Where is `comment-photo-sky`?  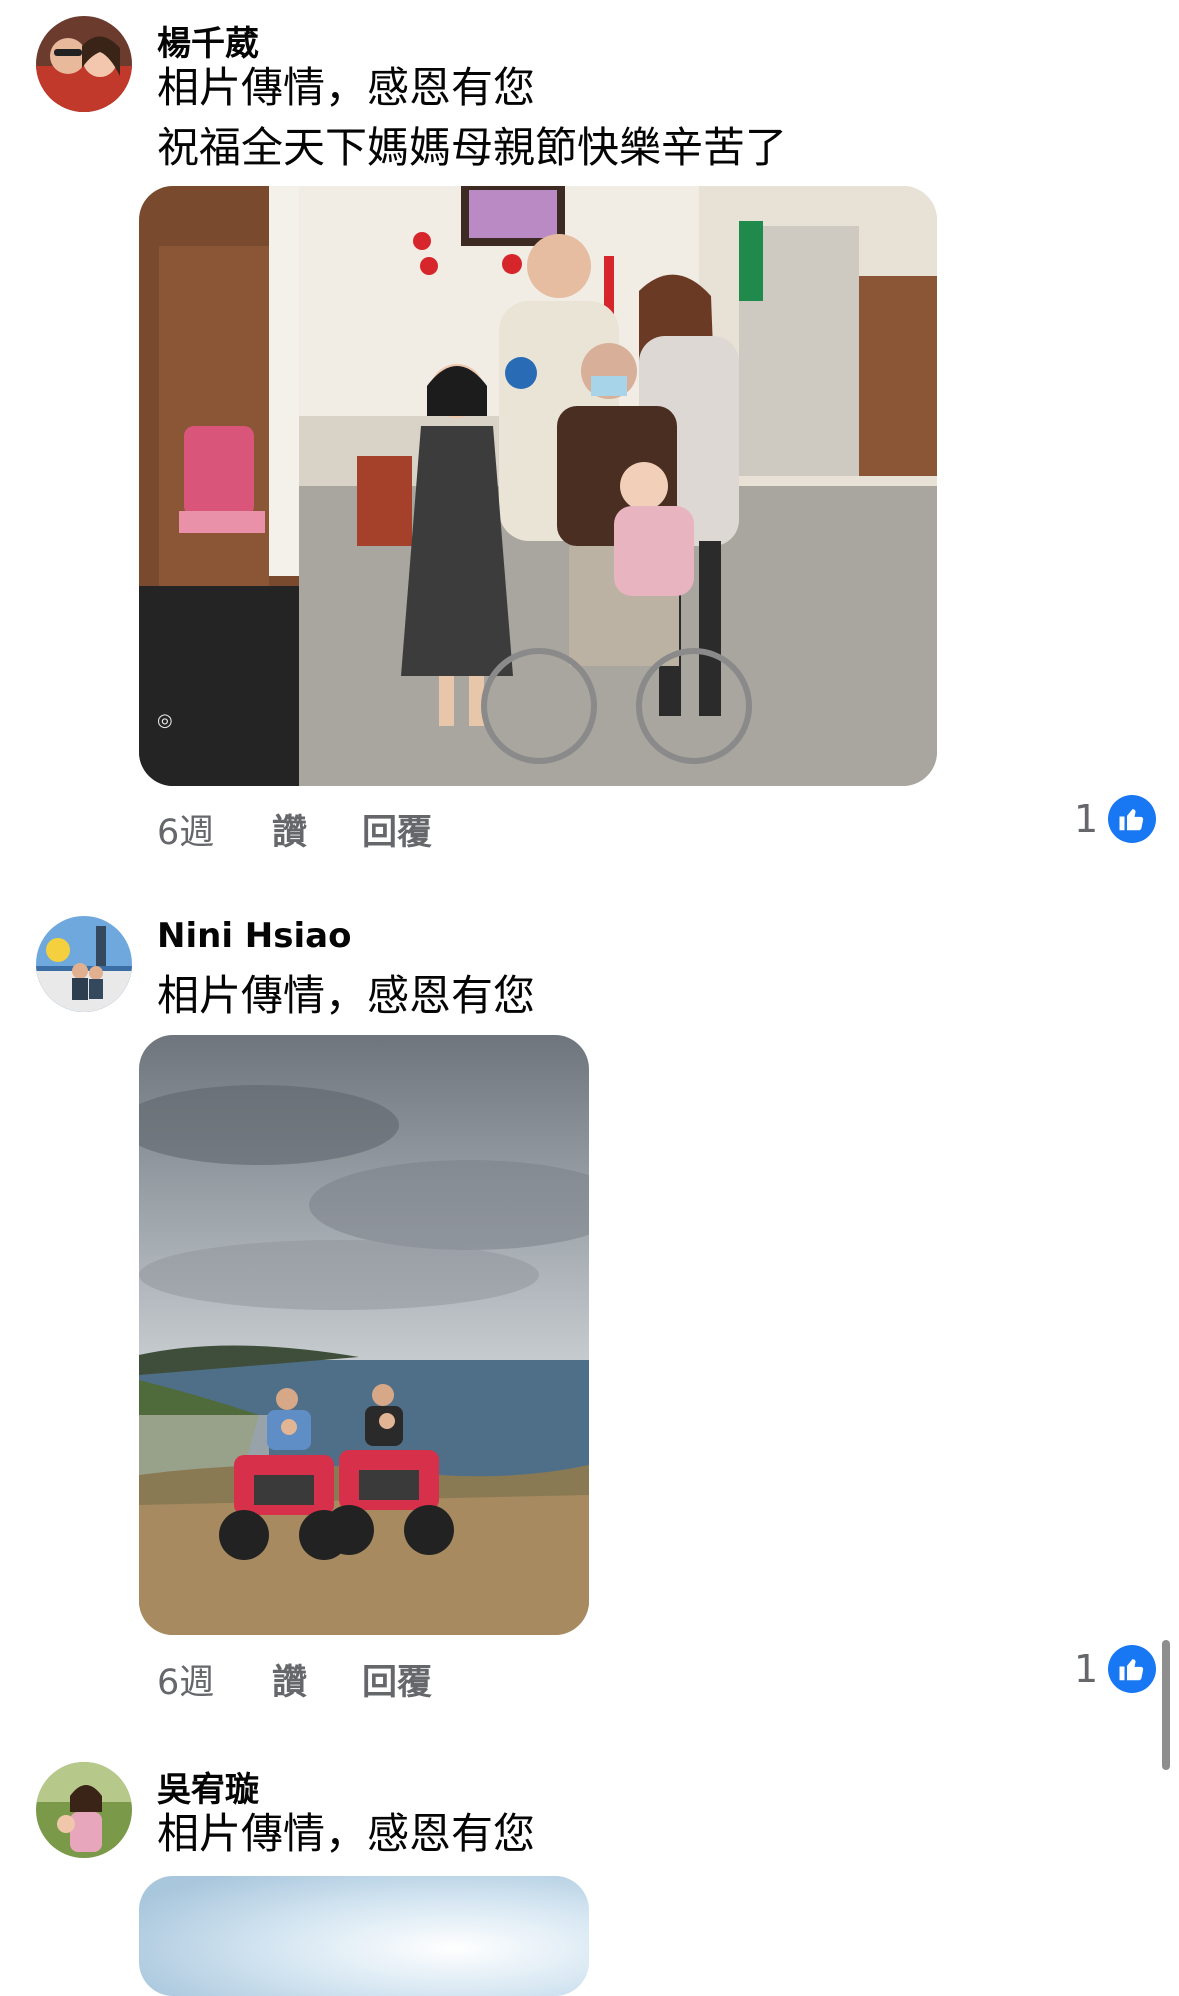 comment-photo-sky is located at coordinates (364, 1936).